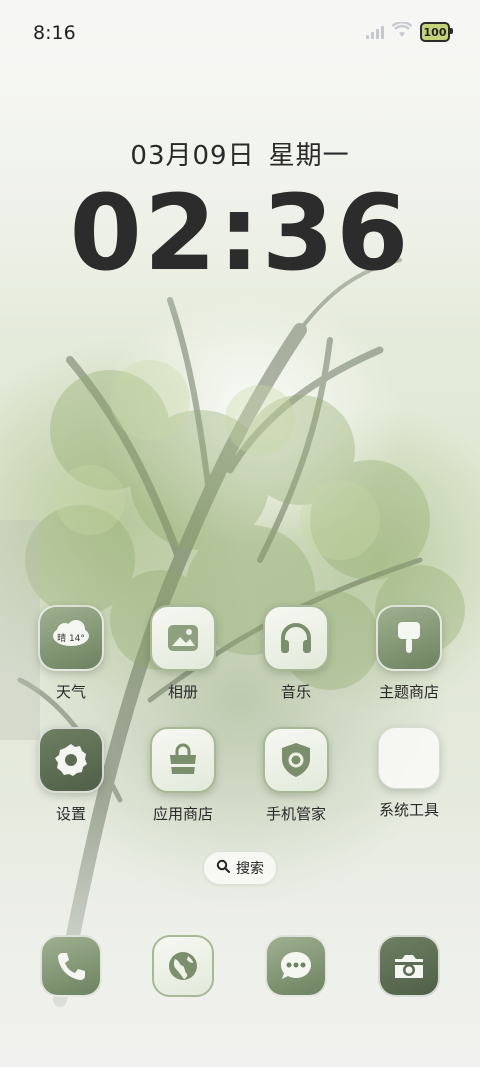 The width and height of the screenshot is (480, 1067). I want to click on dock-phone, so click(71, 966).